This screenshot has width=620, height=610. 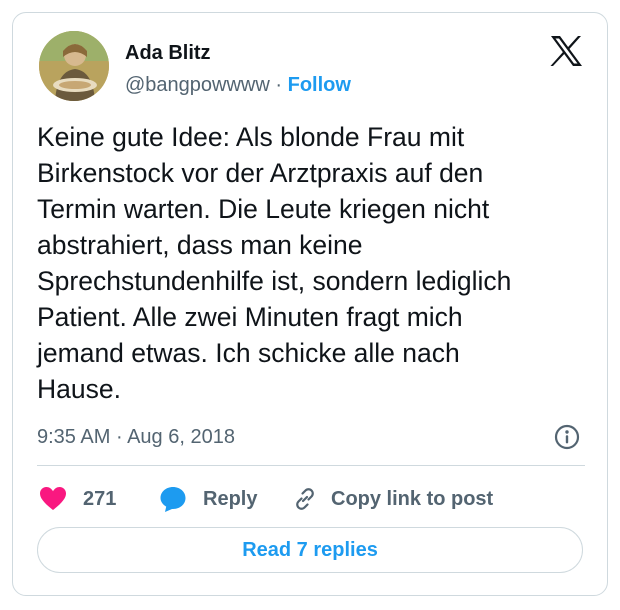 I want to click on copy-link-button: Copy link to post, so click(x=392, y=499).